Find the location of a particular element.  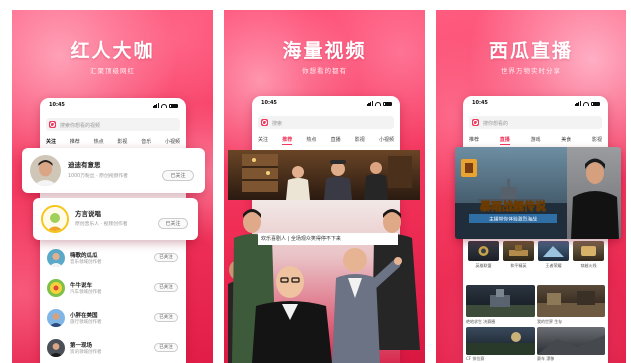

channel-tabs: 关注 推荐 热点 直播 影视 小视频 is located at coordinates (326, 140).